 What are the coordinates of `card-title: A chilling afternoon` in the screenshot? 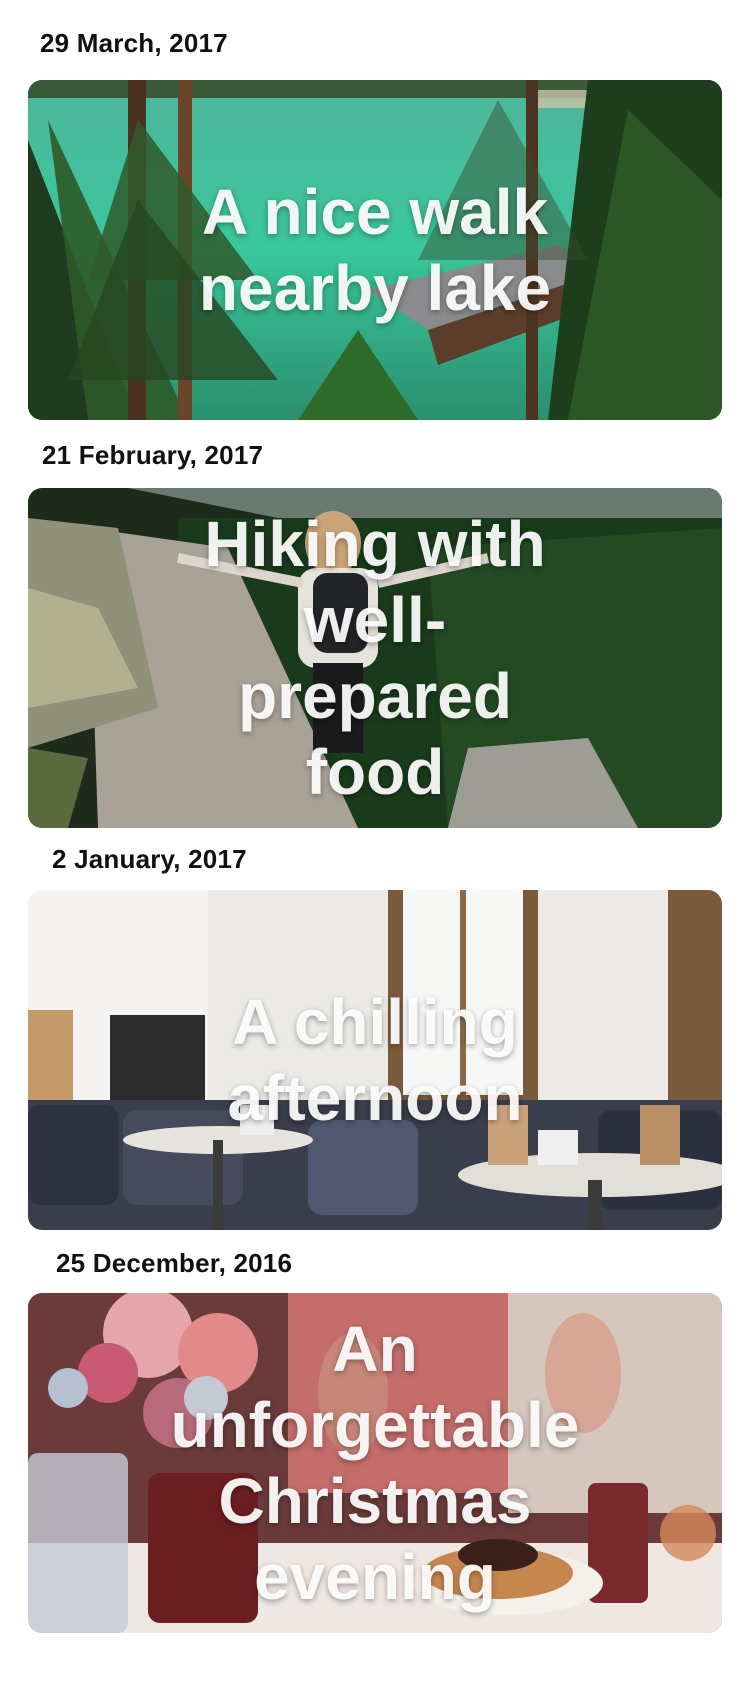 It's located at (375, 1060).